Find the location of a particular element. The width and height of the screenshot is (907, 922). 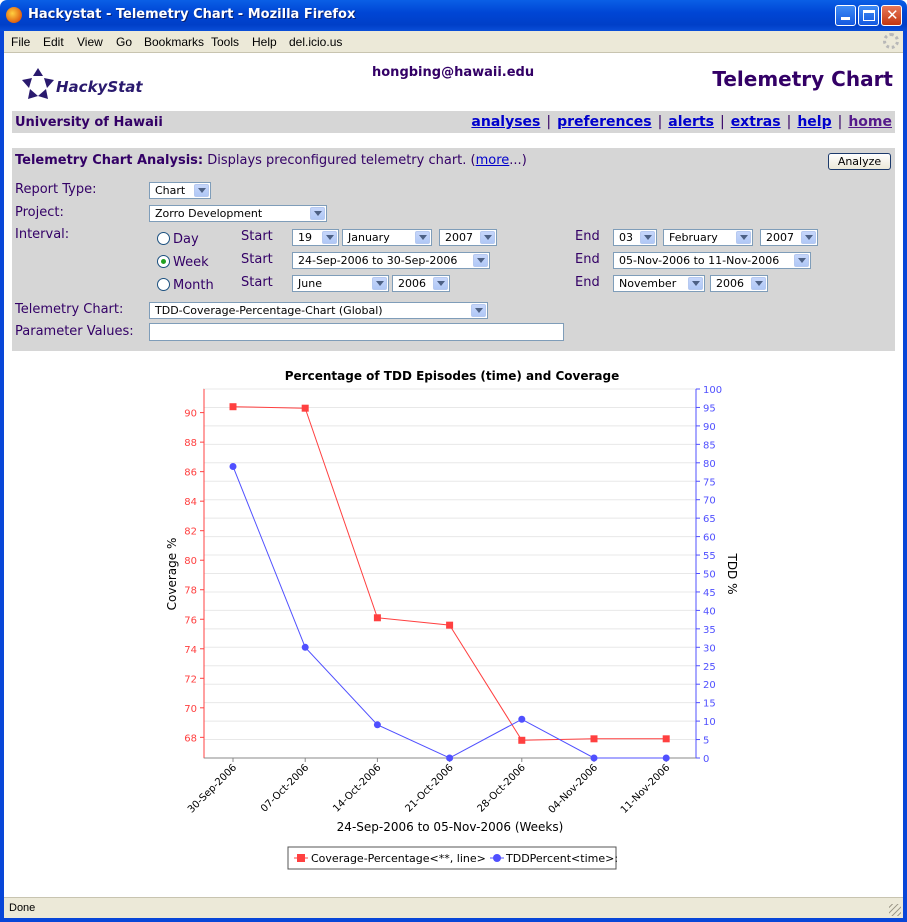

y2-tick-label: 25 is located at coordinates (709, 667).